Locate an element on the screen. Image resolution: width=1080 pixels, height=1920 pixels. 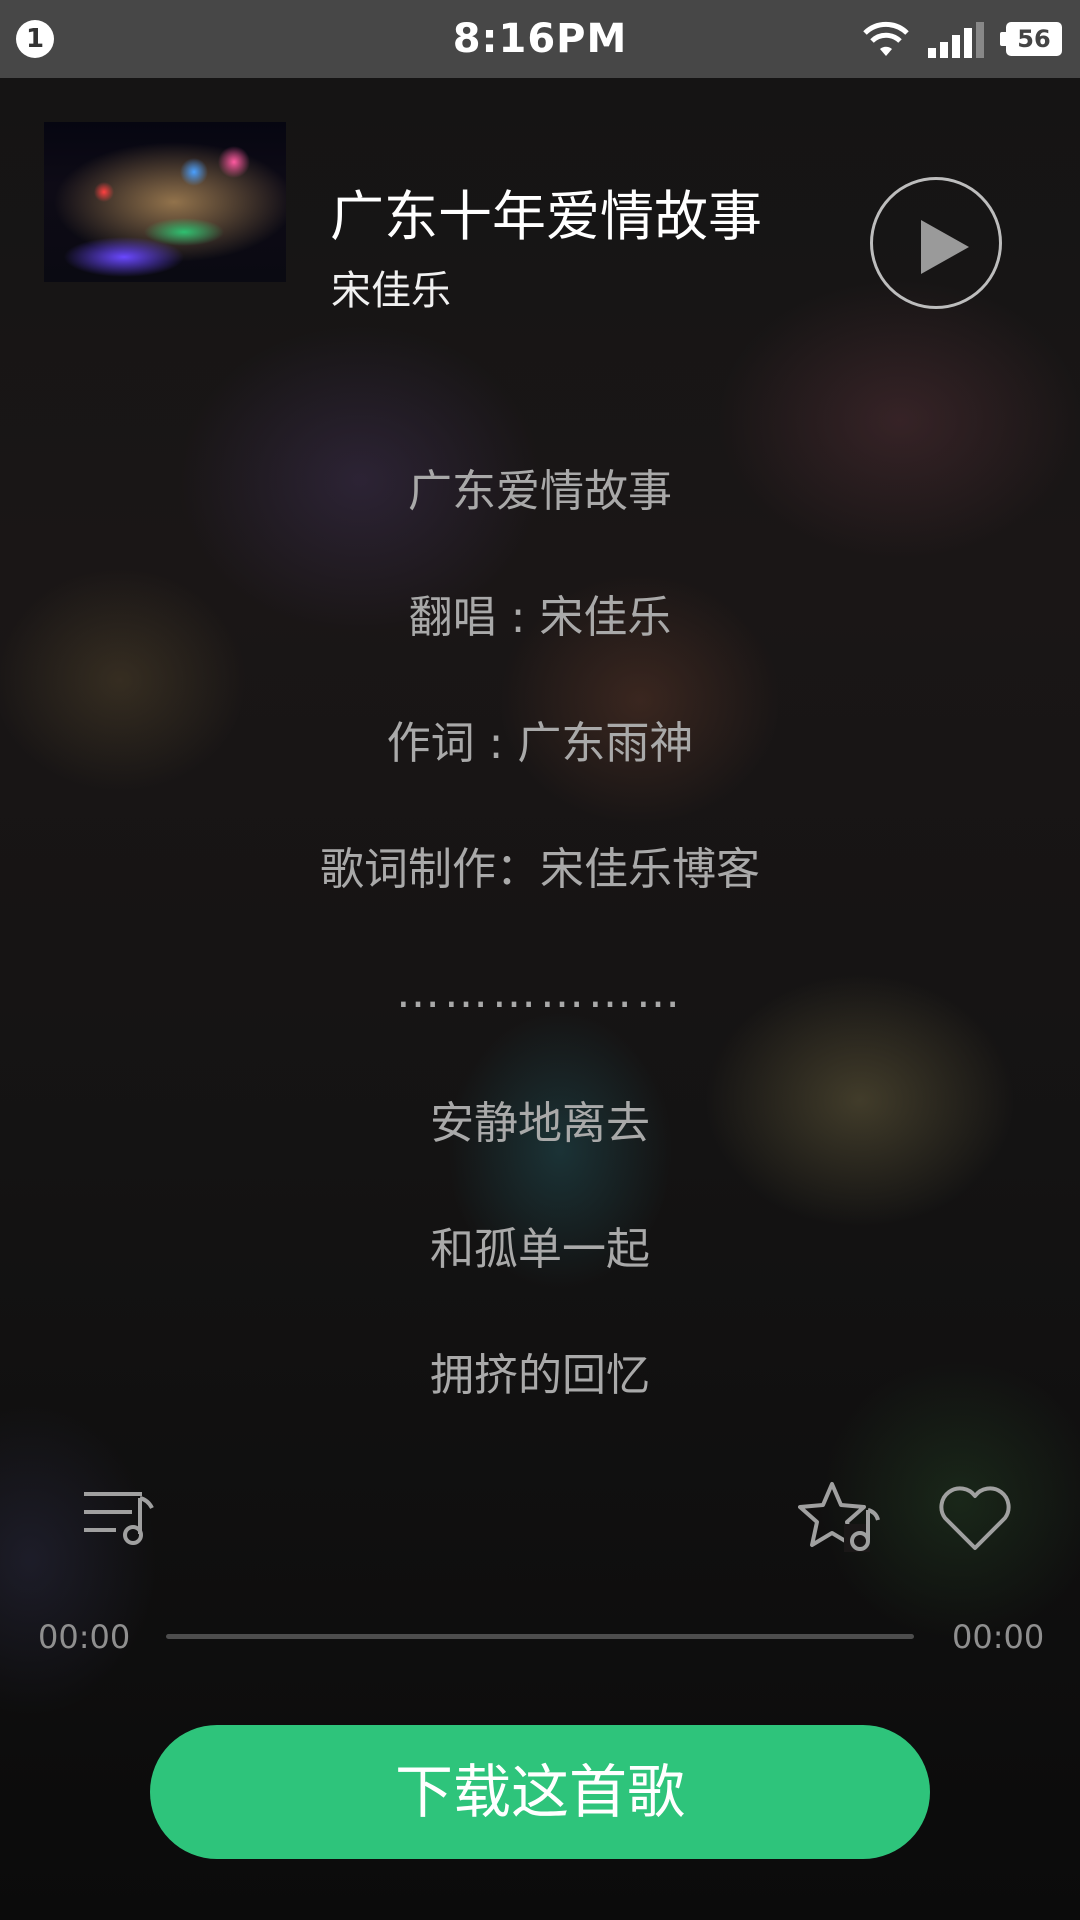
artist-name: 宋佳乐 is located at coordinates (391, 291).